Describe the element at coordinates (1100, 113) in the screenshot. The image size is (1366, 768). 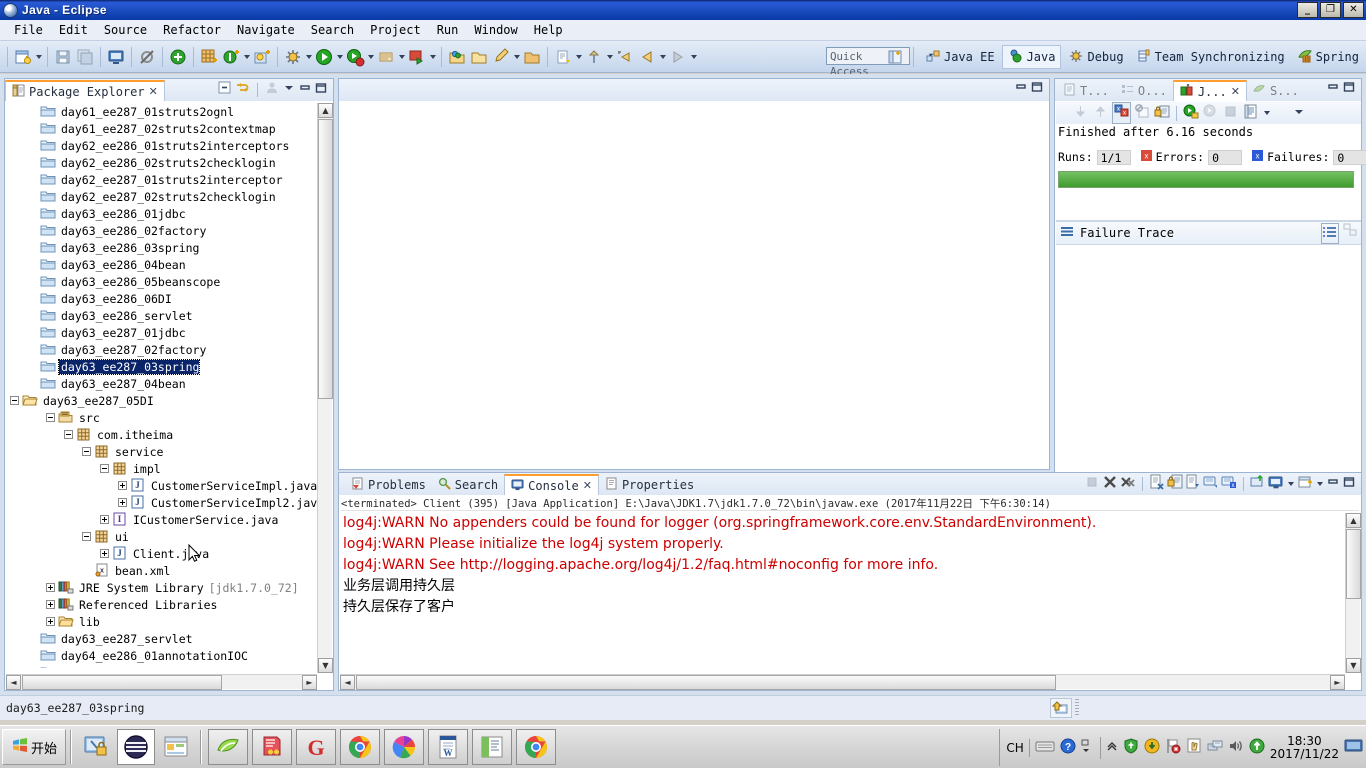
I see `previous-failure-icon` at that location.